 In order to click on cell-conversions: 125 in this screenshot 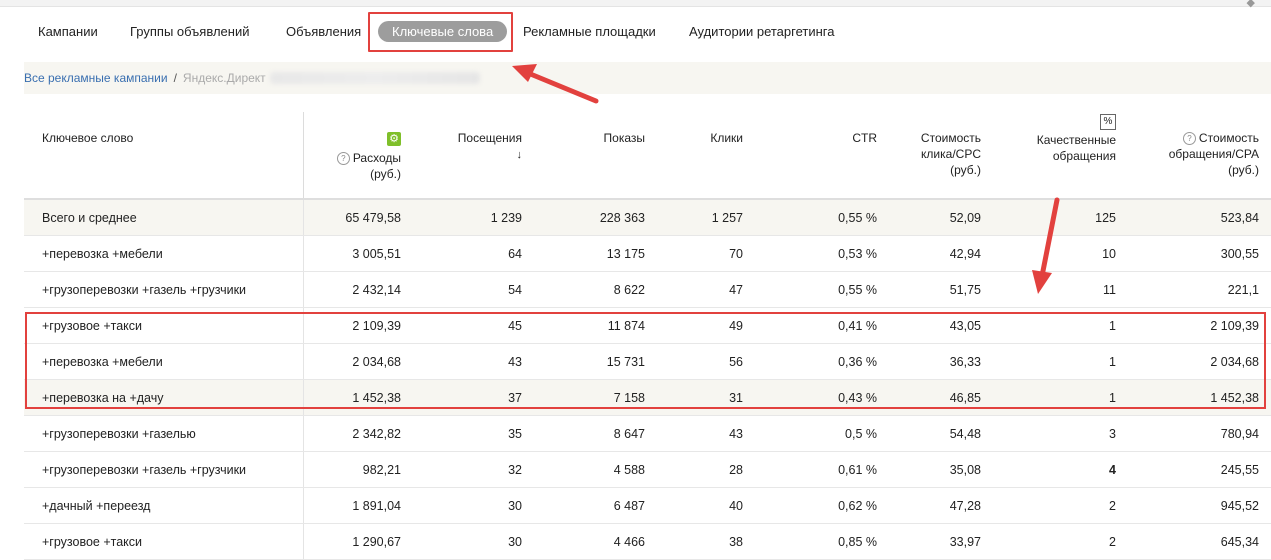, I will do `click(1060, 217)`.